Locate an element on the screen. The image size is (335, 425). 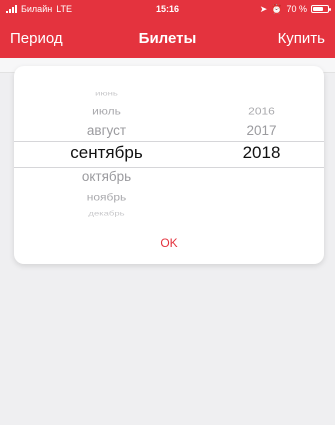
ok-button: OK is located at coordinates (169, 243).